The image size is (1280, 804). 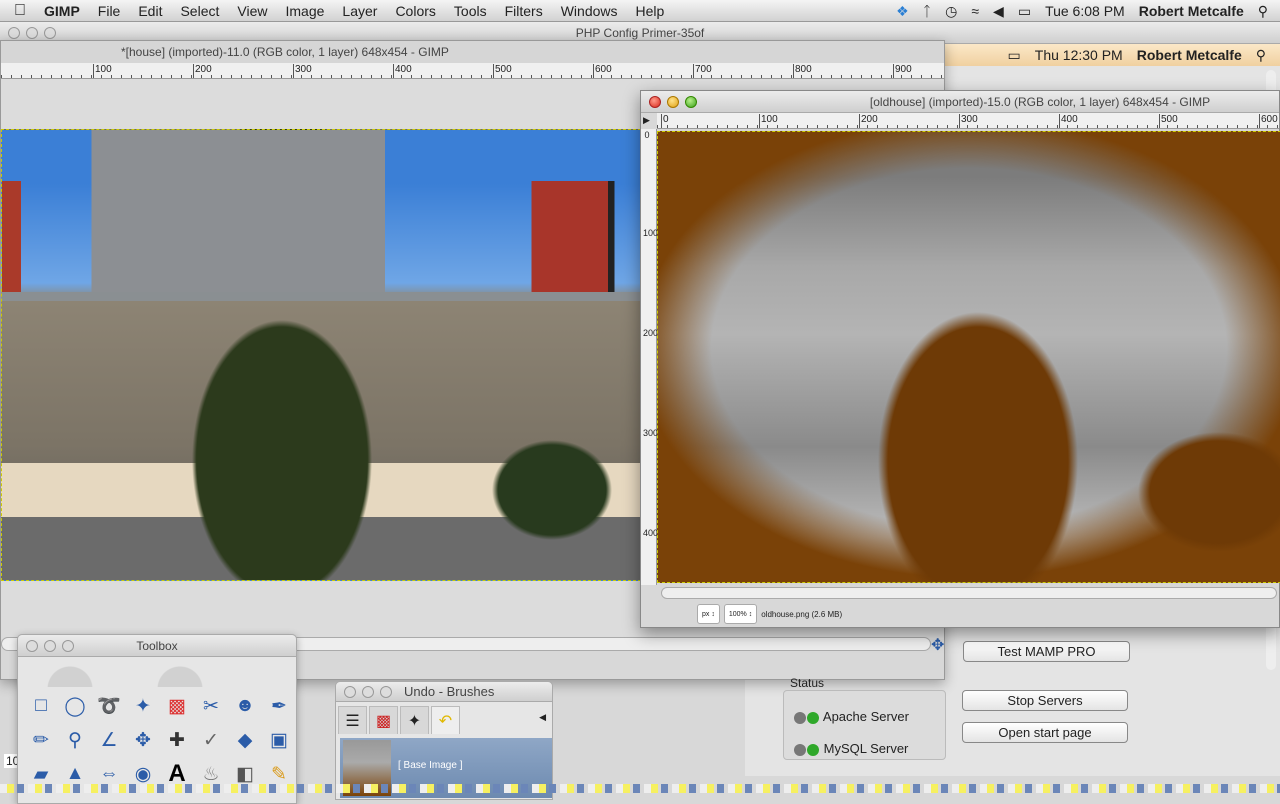 What do you see at coordinates (802, 71) in the screenshot?
I see `ruler-label: 800` at bounding box center [802, 71].